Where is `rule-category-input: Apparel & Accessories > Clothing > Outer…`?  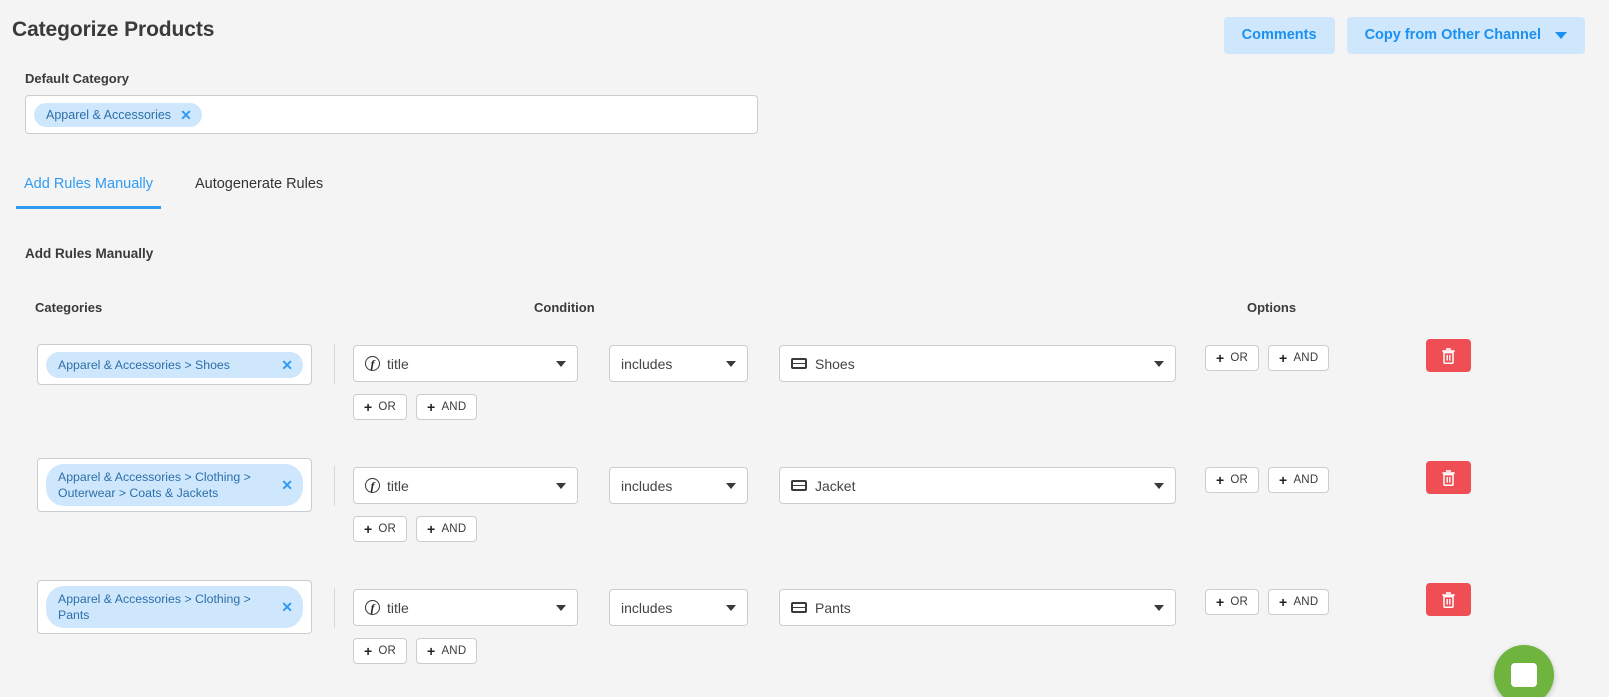 rule-category-input: Apparel & Accessories > Clothing > Outer… is located at coordinates (174, 485).